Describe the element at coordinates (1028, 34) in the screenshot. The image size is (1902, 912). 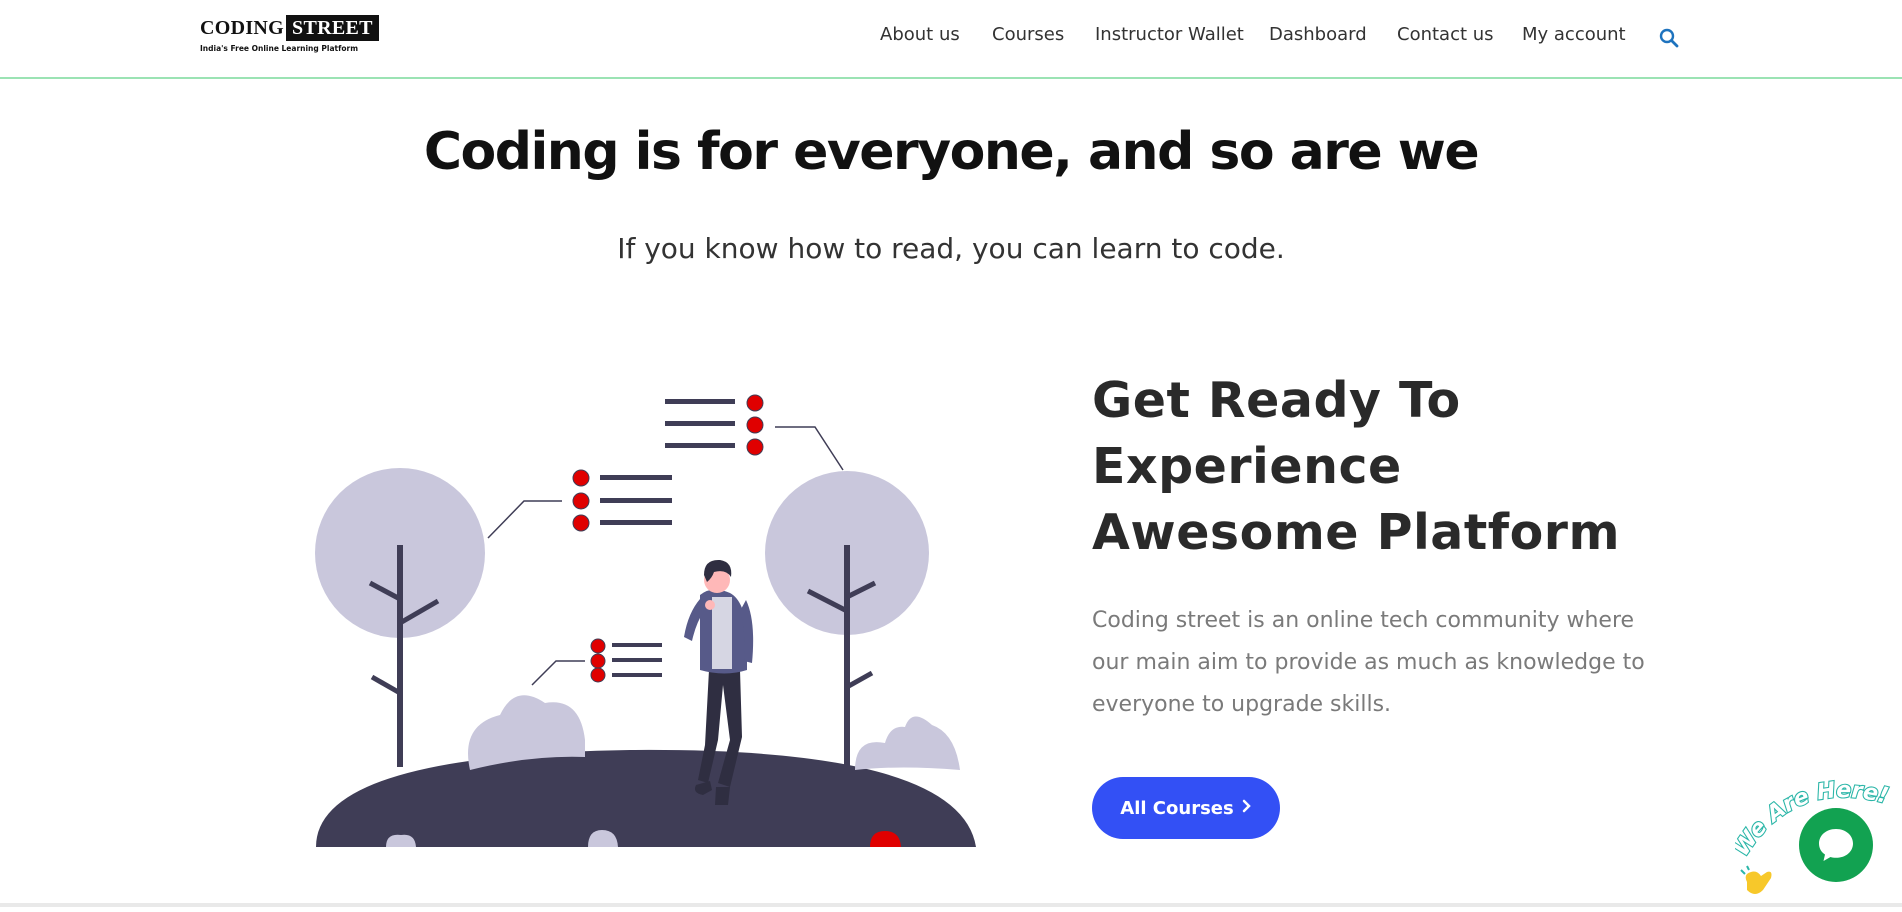
I see `nav-item-courses: Courses` at that location.